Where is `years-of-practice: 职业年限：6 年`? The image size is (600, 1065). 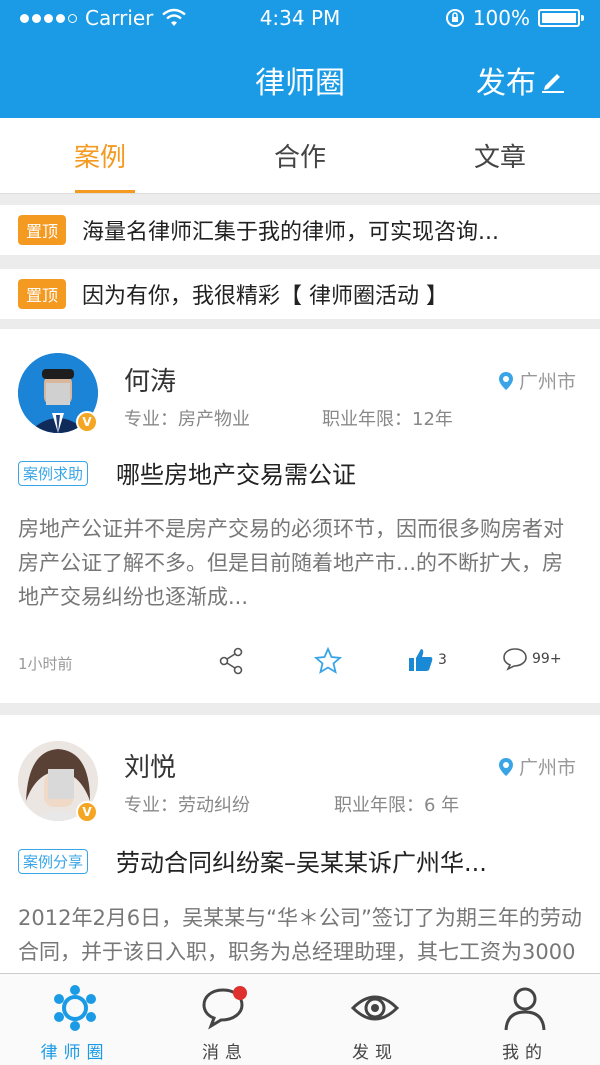 years-of-practice: 职业年限：6 年 is located at coordinates (397, 805).